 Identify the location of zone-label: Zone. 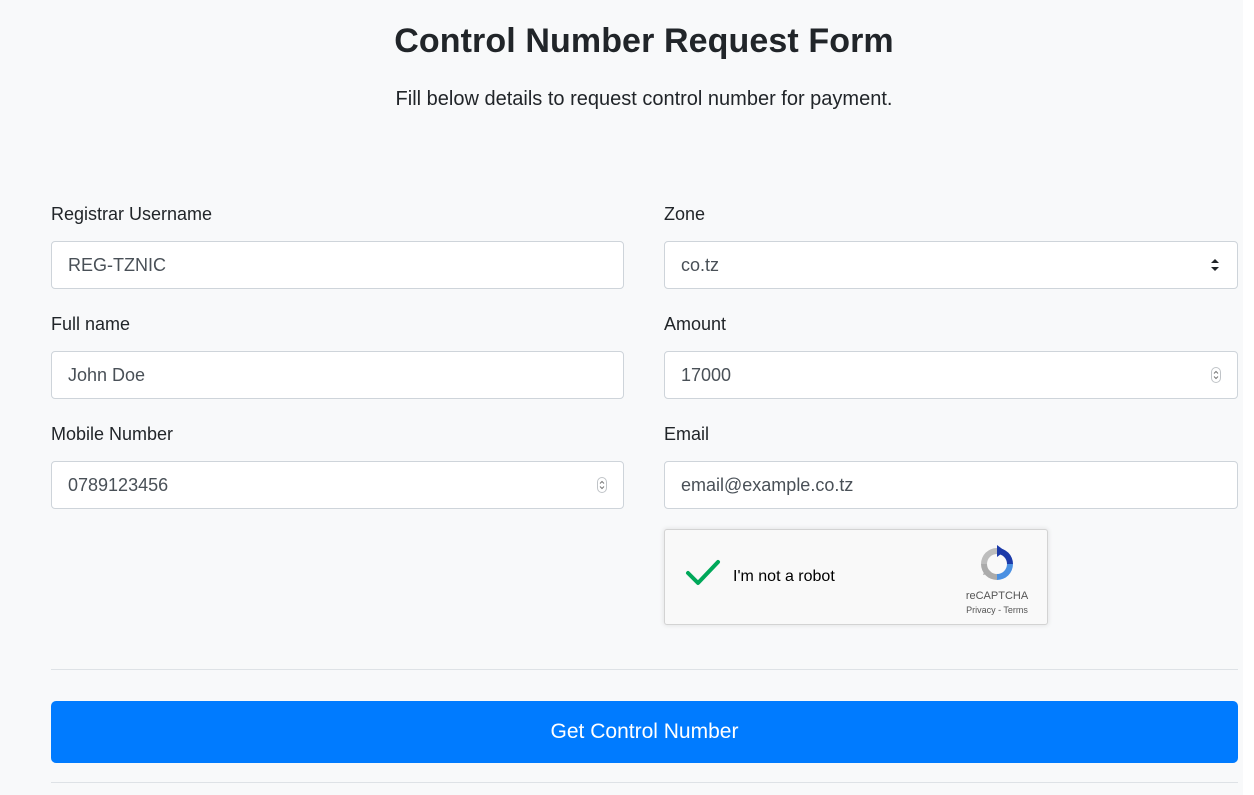
(685, 214).